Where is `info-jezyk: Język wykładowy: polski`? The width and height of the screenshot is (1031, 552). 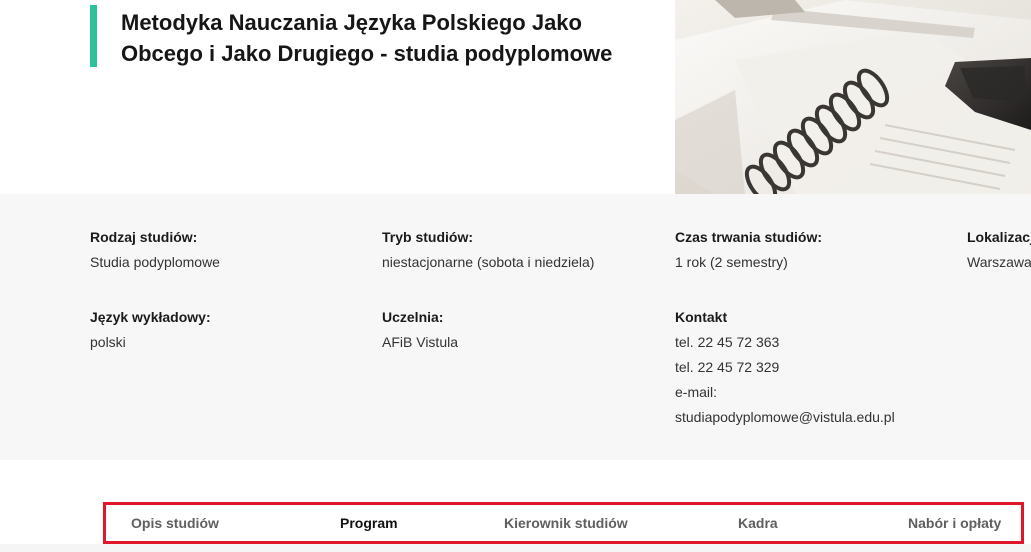
info-jezyk: Język wykładowy: polski is located at coordinates (150, 330).